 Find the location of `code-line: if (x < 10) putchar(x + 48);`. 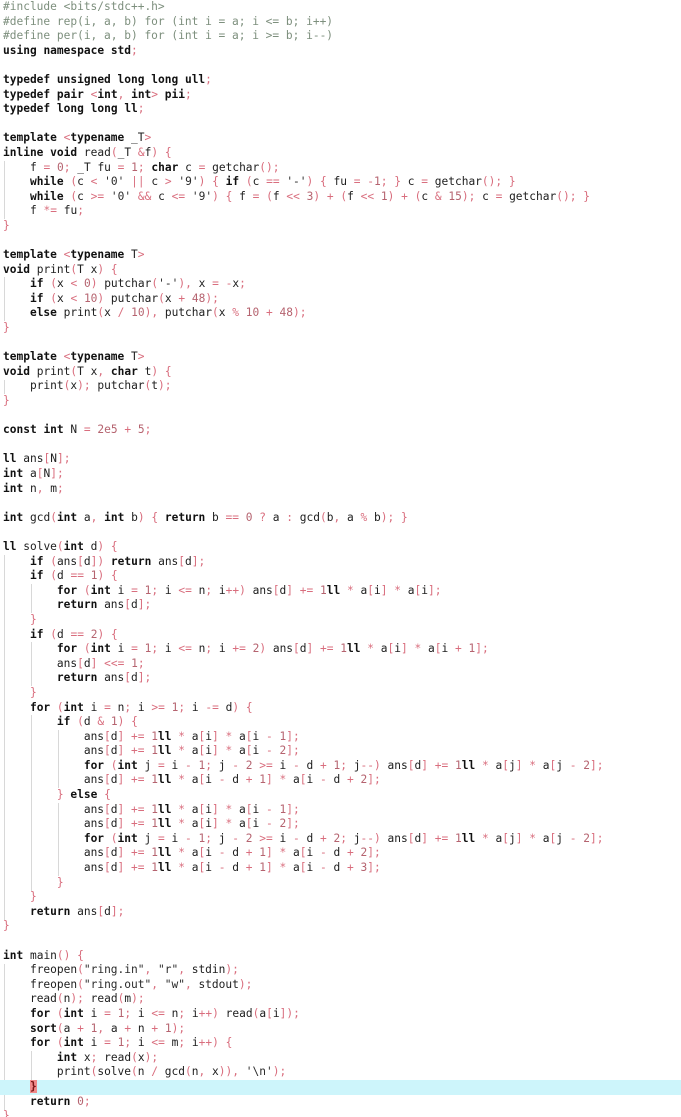

code-line: if (x < 10) putchar(x + 48); is located at coordinates (340, 299).